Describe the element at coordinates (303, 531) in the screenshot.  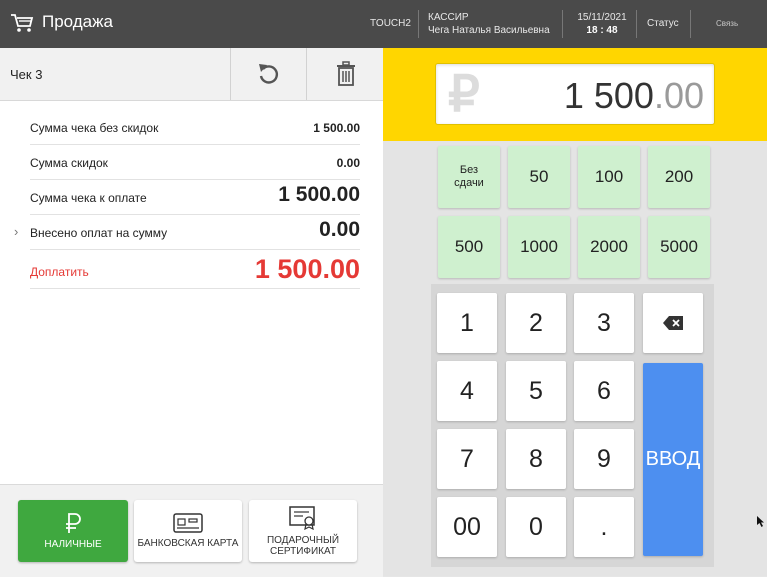
I see `gift-certificate-button: ПОДАРОЧНЫЙ СЕРТИФИКАТ` at that location.